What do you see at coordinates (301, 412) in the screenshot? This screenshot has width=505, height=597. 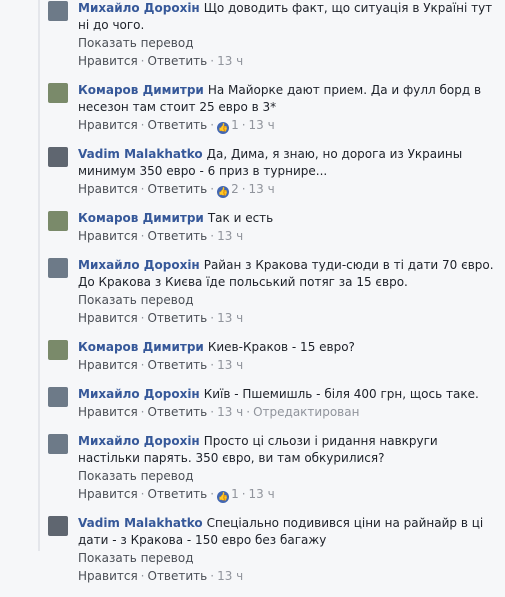 I see `edited-label: · Отредактирован` at bounding box center [301, 412].